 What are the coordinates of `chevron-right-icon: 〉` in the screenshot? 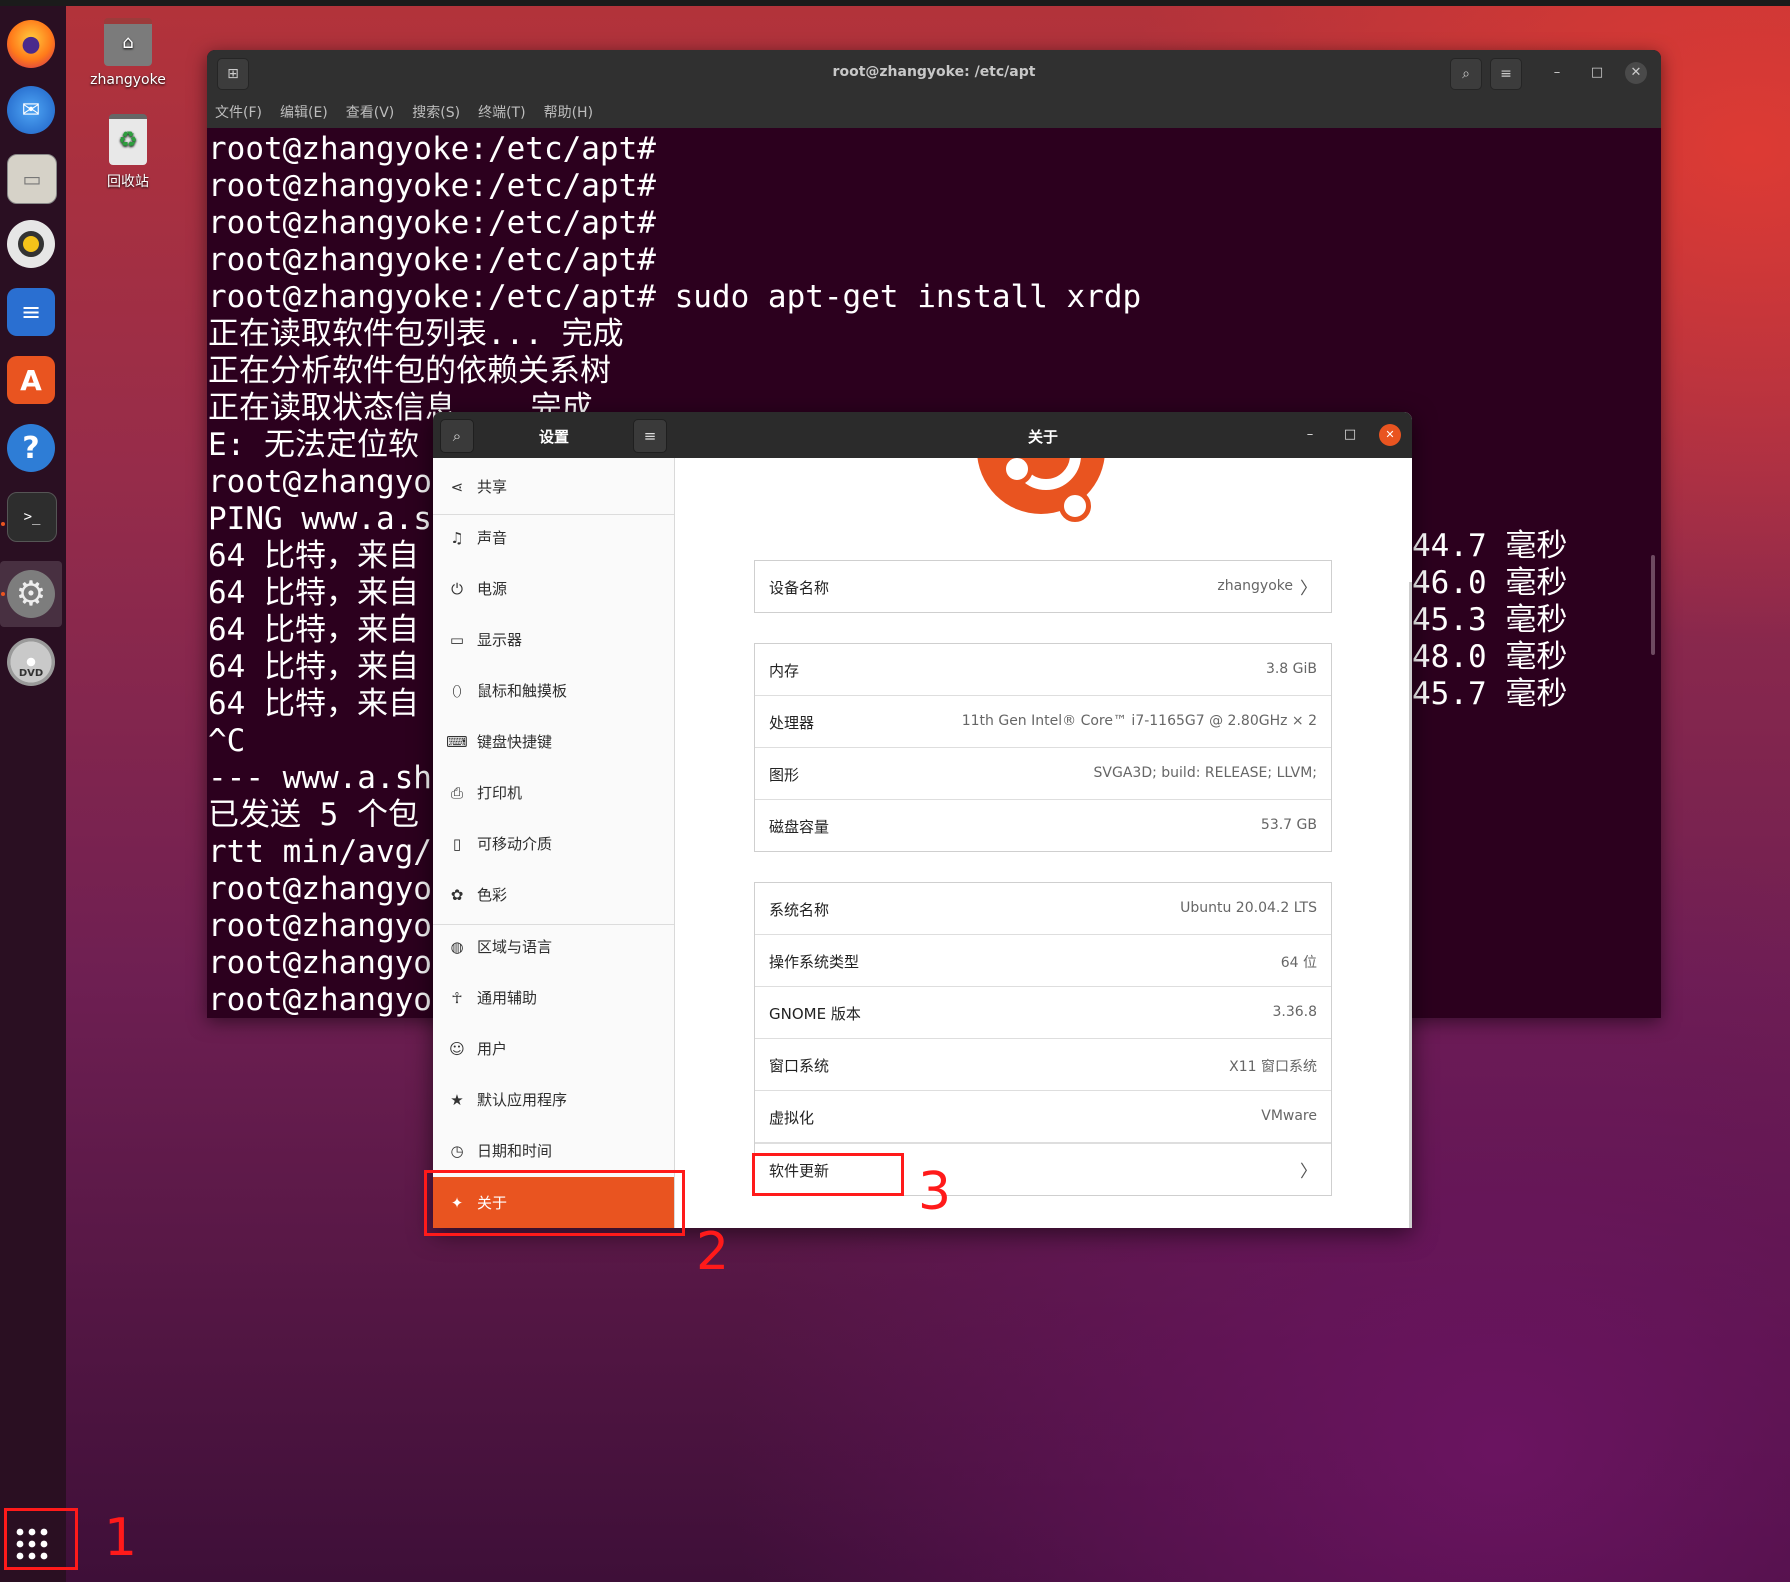 It's located at (1308, 589).